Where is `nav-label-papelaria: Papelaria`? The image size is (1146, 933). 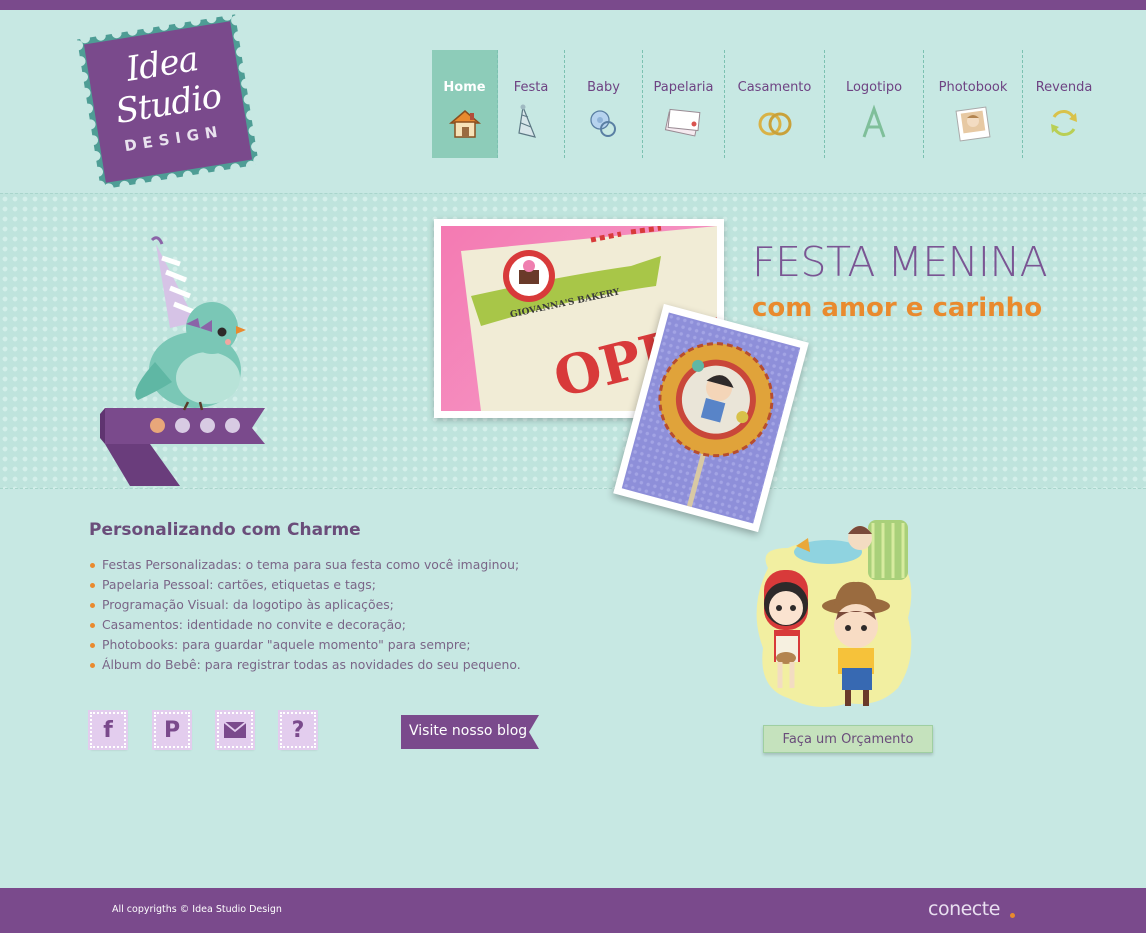
nav-label-papelaria: Papelaria is located at coordinates (683, 87).